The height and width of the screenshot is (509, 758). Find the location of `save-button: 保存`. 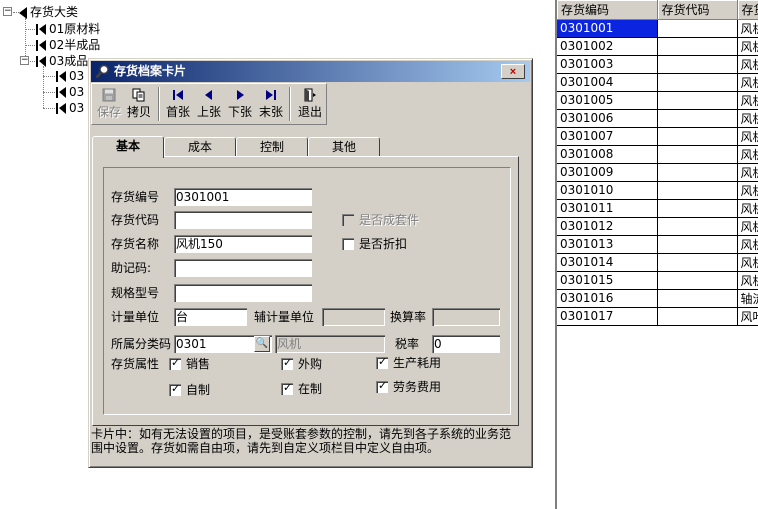

save-button: 保存 is located at coordinates (109, 104).